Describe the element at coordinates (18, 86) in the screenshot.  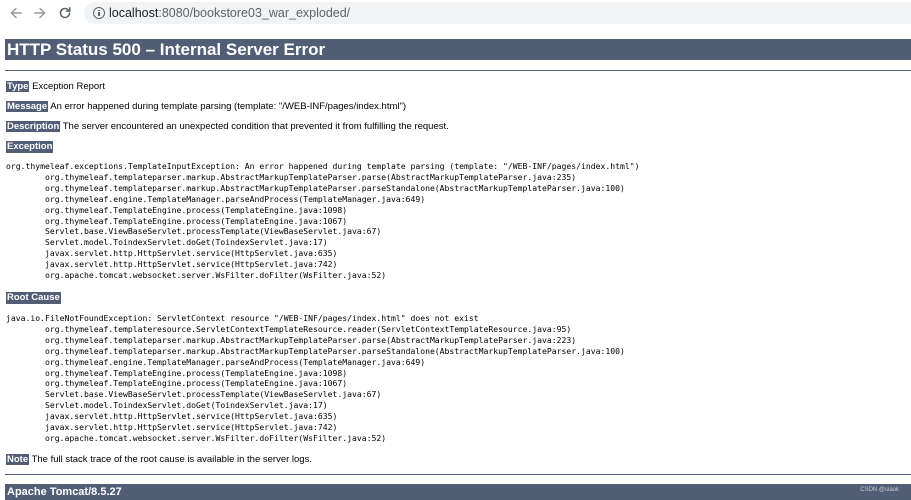
I see `type-label: Type` at that location.